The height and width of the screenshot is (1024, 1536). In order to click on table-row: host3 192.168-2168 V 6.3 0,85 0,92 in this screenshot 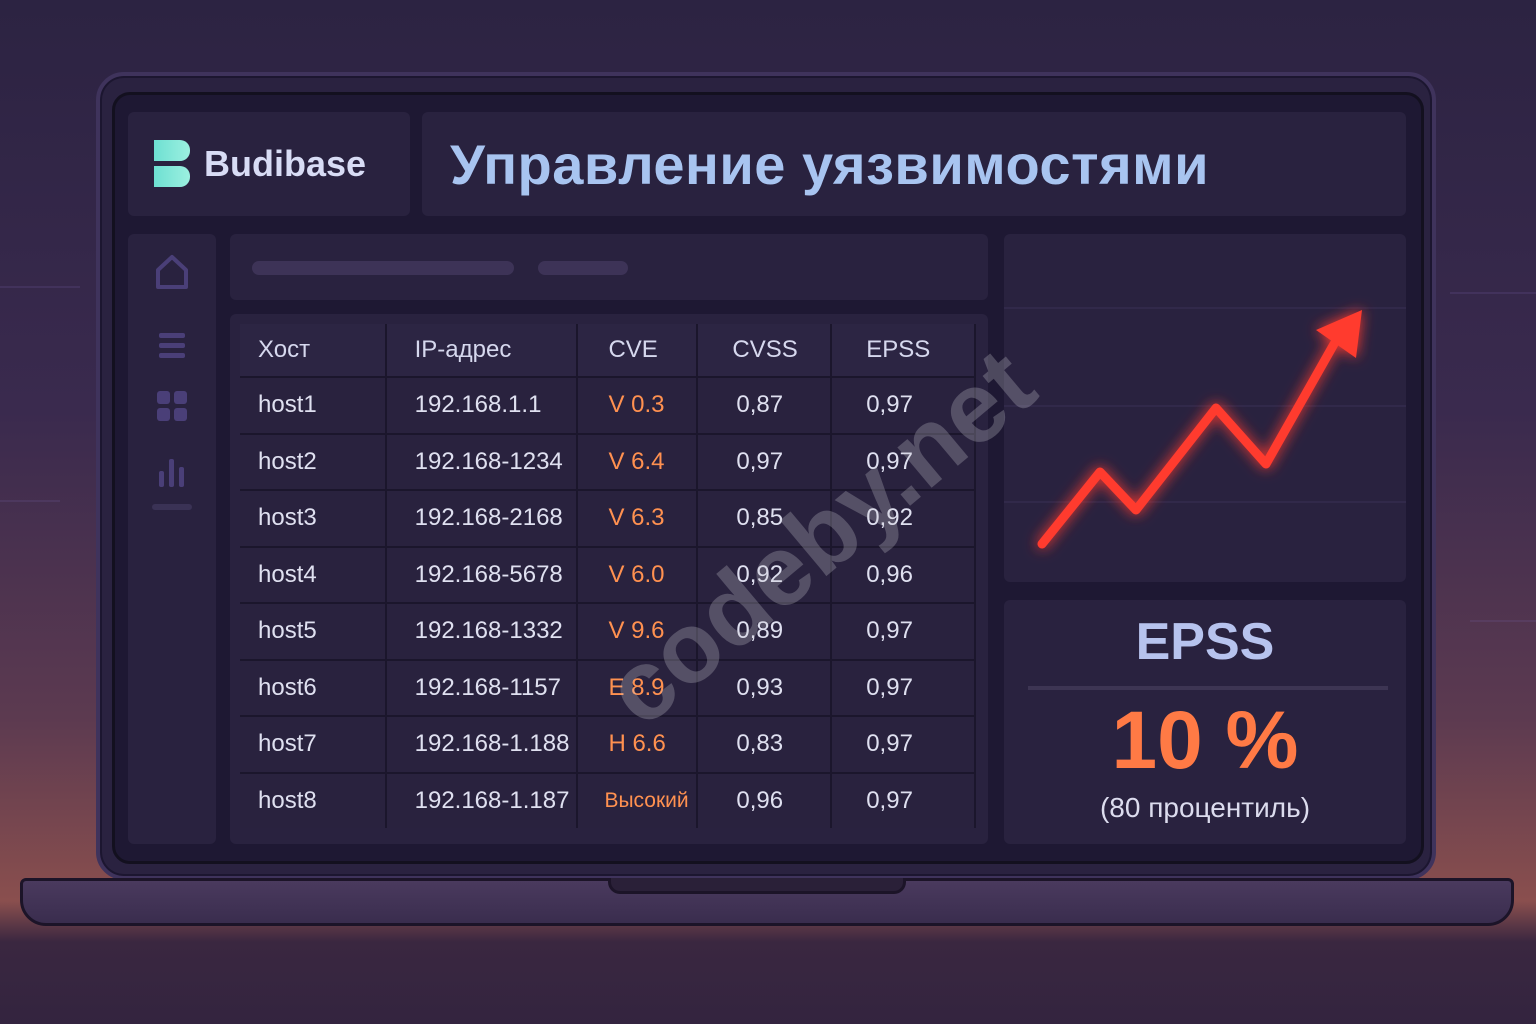, I will do `click(608, 518)`.